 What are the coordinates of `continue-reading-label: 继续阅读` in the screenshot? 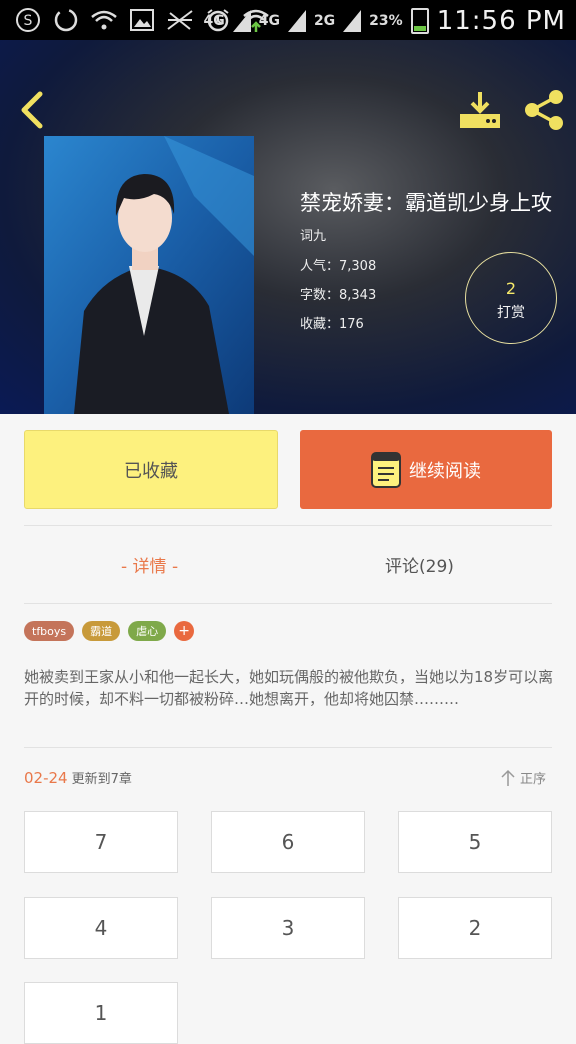 It's located at (445, 471).